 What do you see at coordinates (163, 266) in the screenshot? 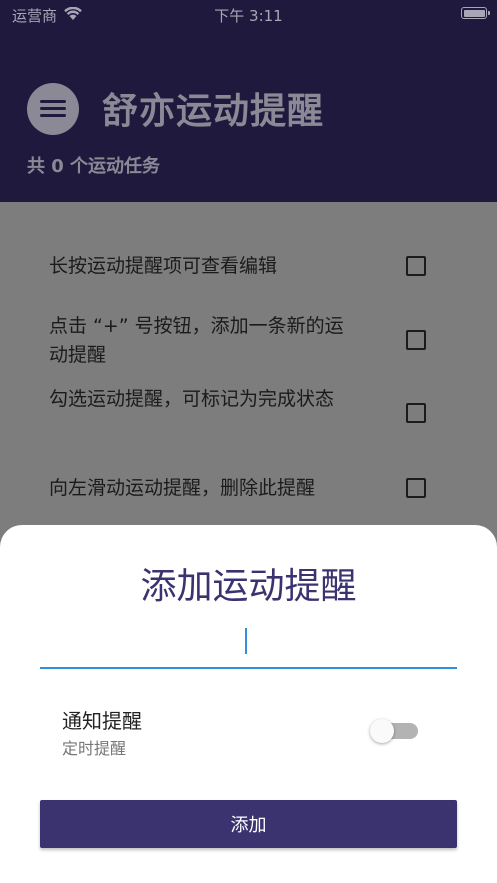
I see `list-item-text: 长按运动提醒项可查看编辑` at bounding box center [163, 266].